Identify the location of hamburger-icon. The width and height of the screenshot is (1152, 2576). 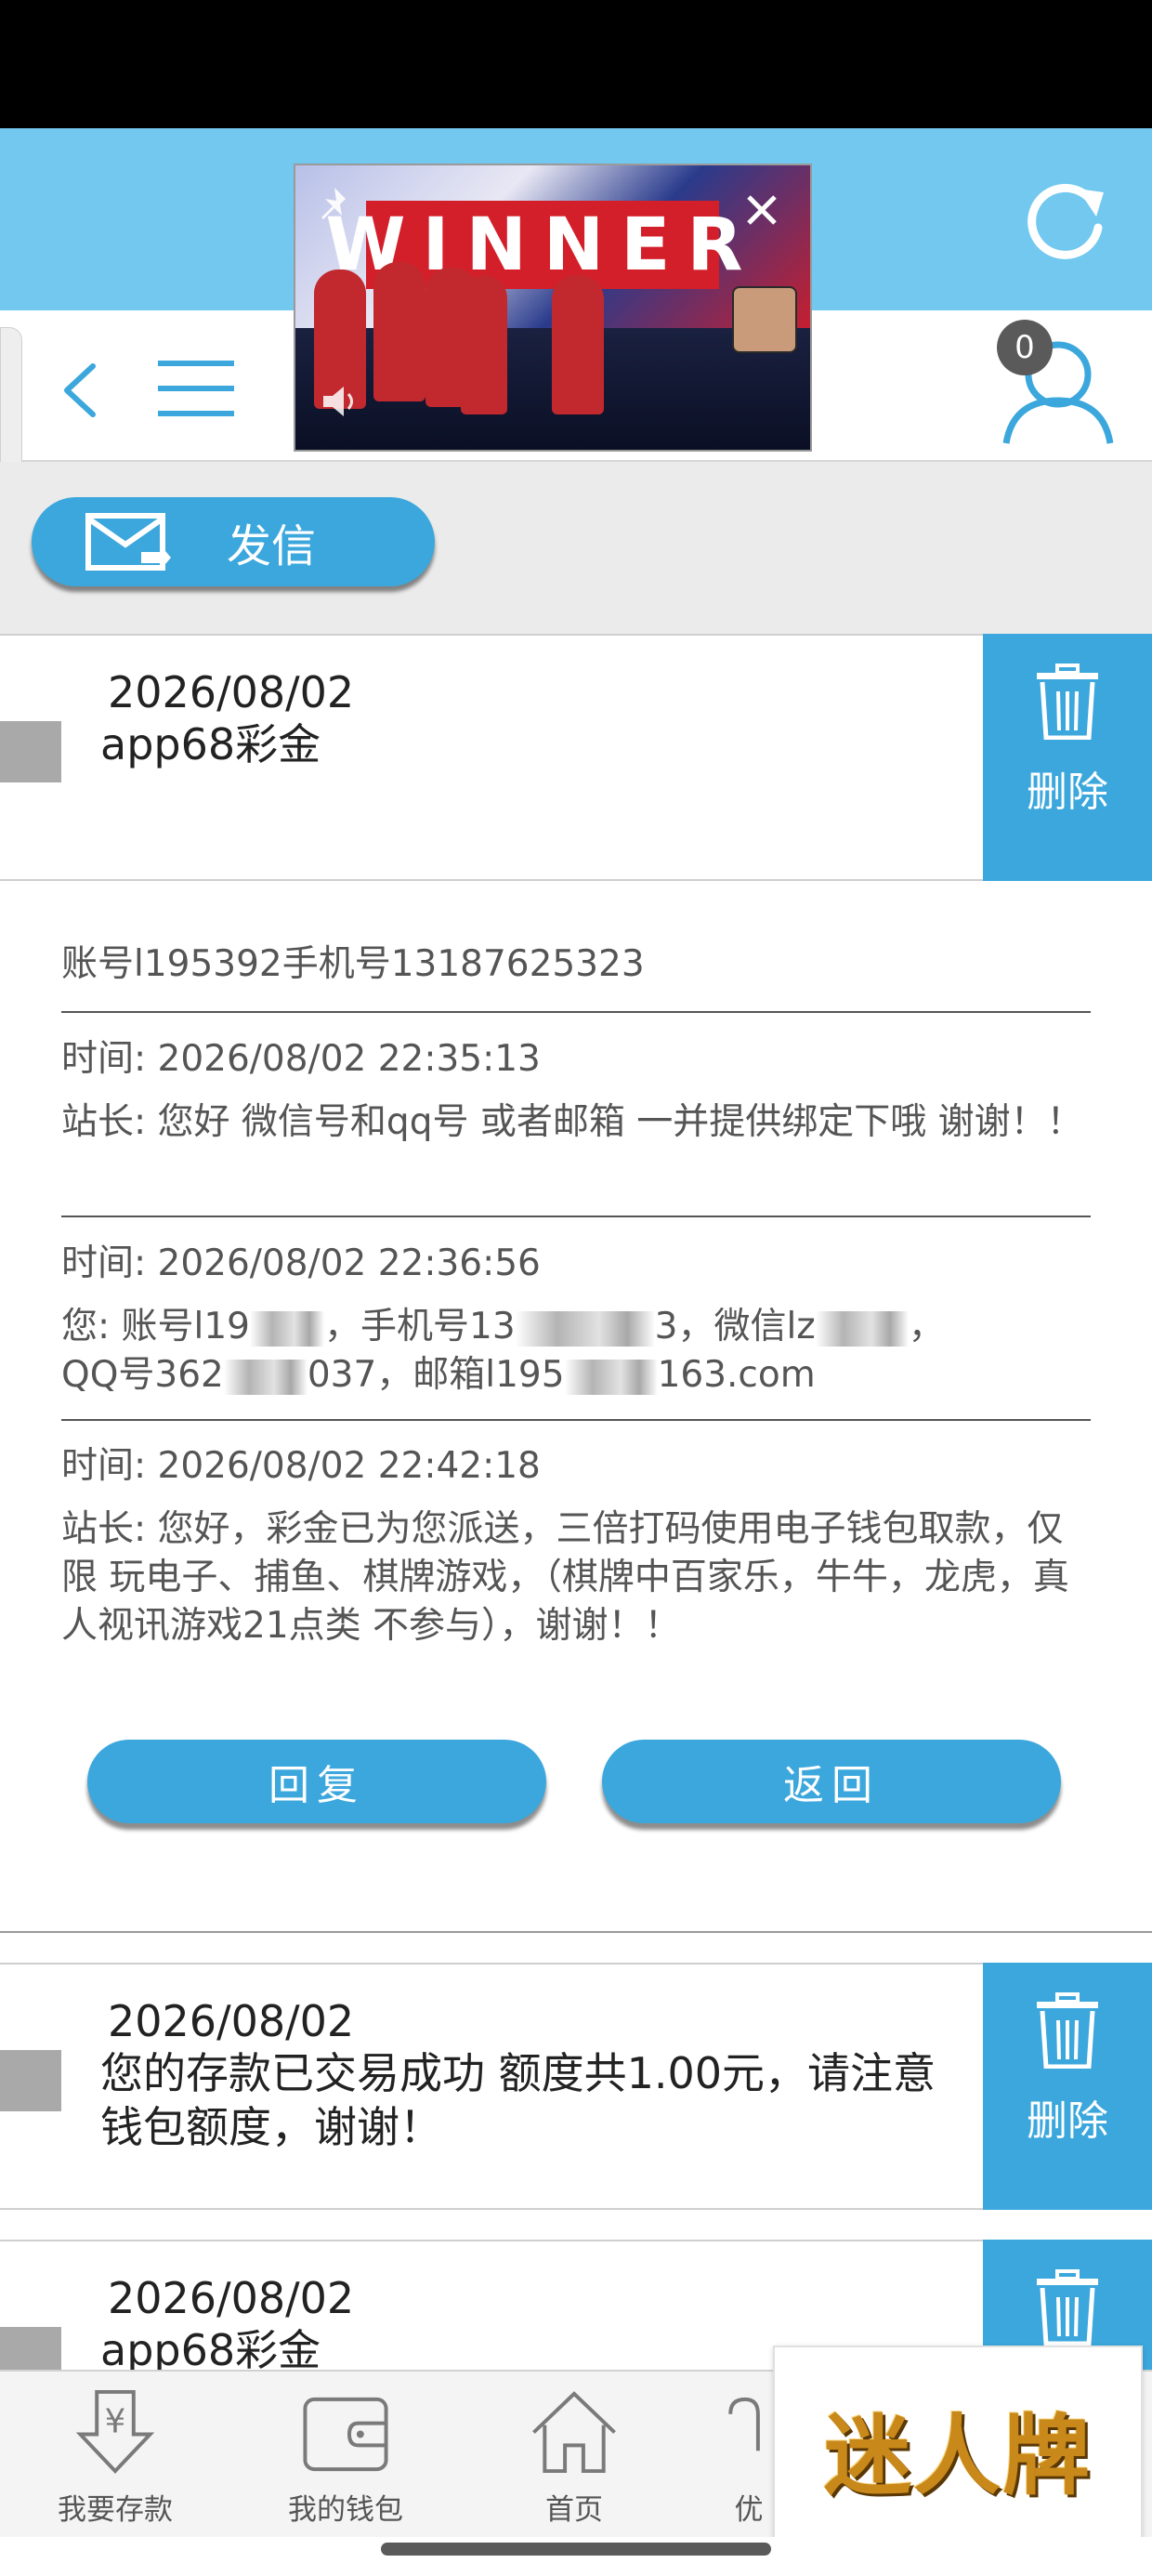
(196, 388).